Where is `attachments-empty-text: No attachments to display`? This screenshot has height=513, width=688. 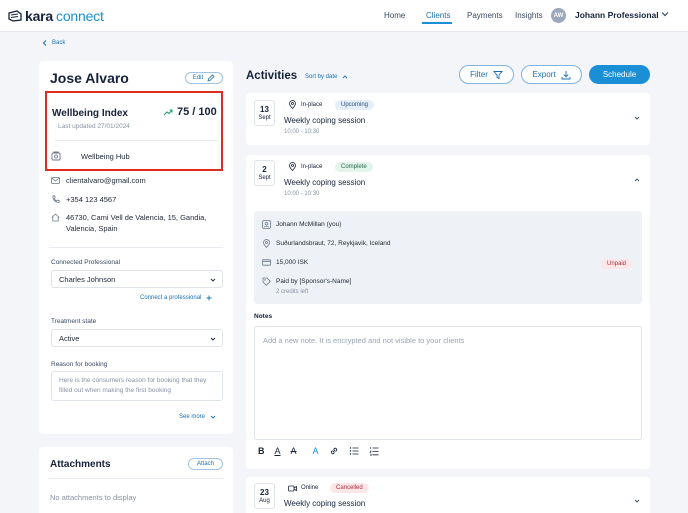
attachments-empty-text: No attachments to display is located at coordinates (93, 497).